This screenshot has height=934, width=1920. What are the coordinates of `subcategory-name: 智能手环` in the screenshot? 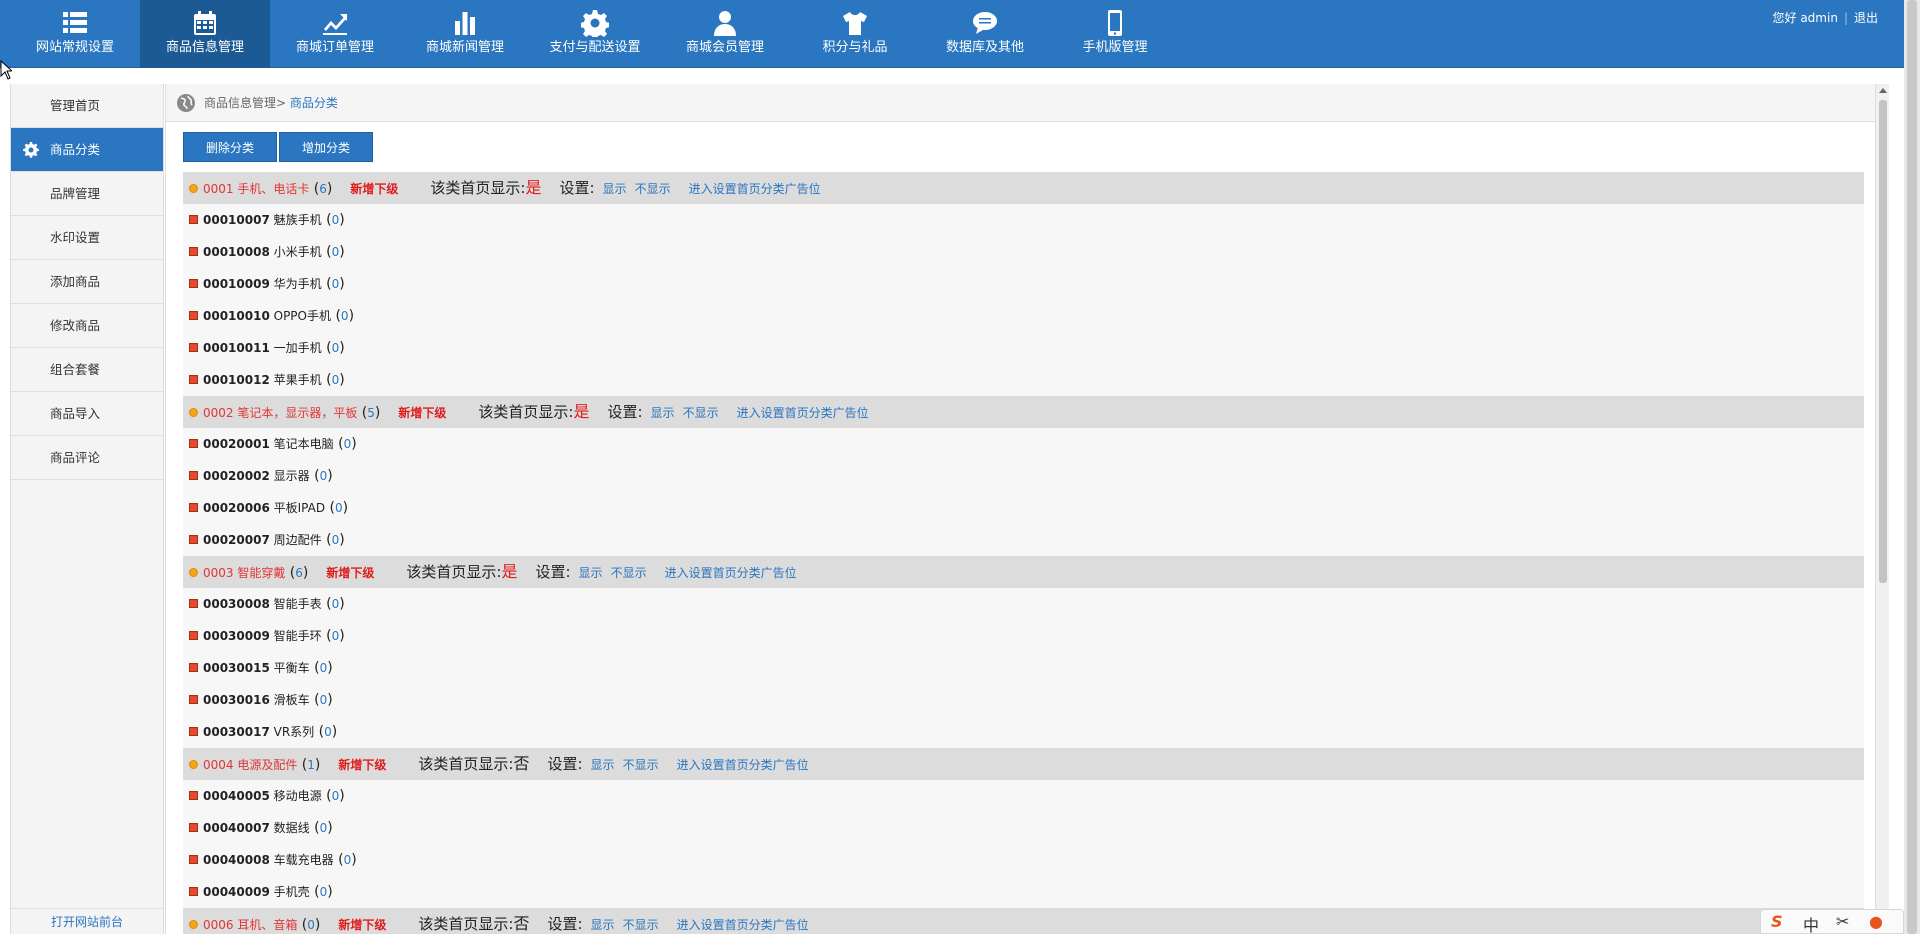 It's located at (298, 636).